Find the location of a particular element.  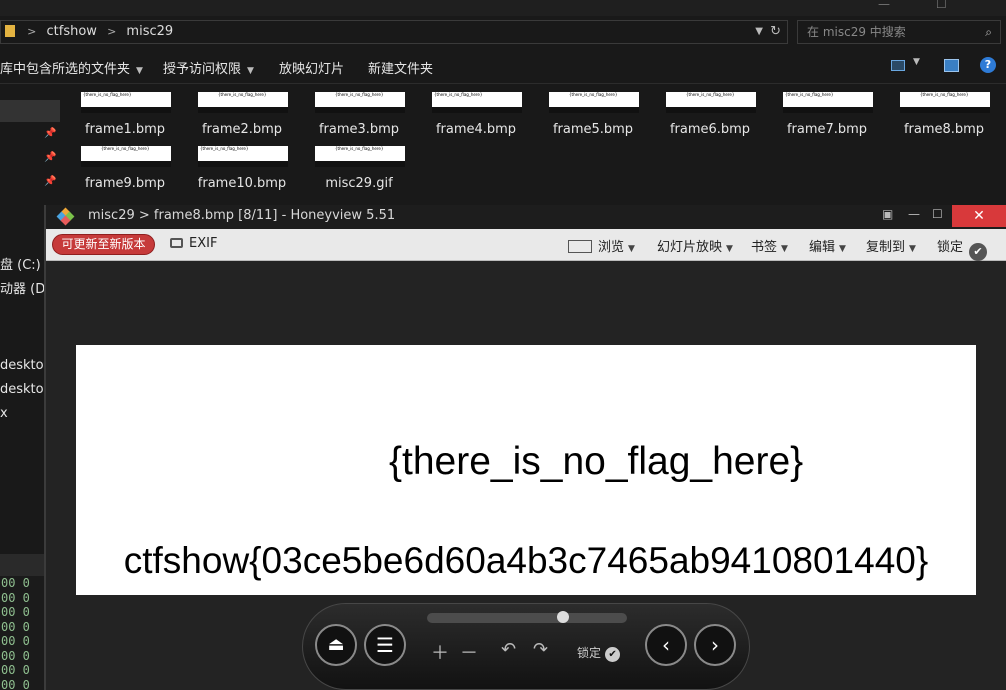

nav-item-d-drive: 动器 (D: is located at coordinates (25, 287).